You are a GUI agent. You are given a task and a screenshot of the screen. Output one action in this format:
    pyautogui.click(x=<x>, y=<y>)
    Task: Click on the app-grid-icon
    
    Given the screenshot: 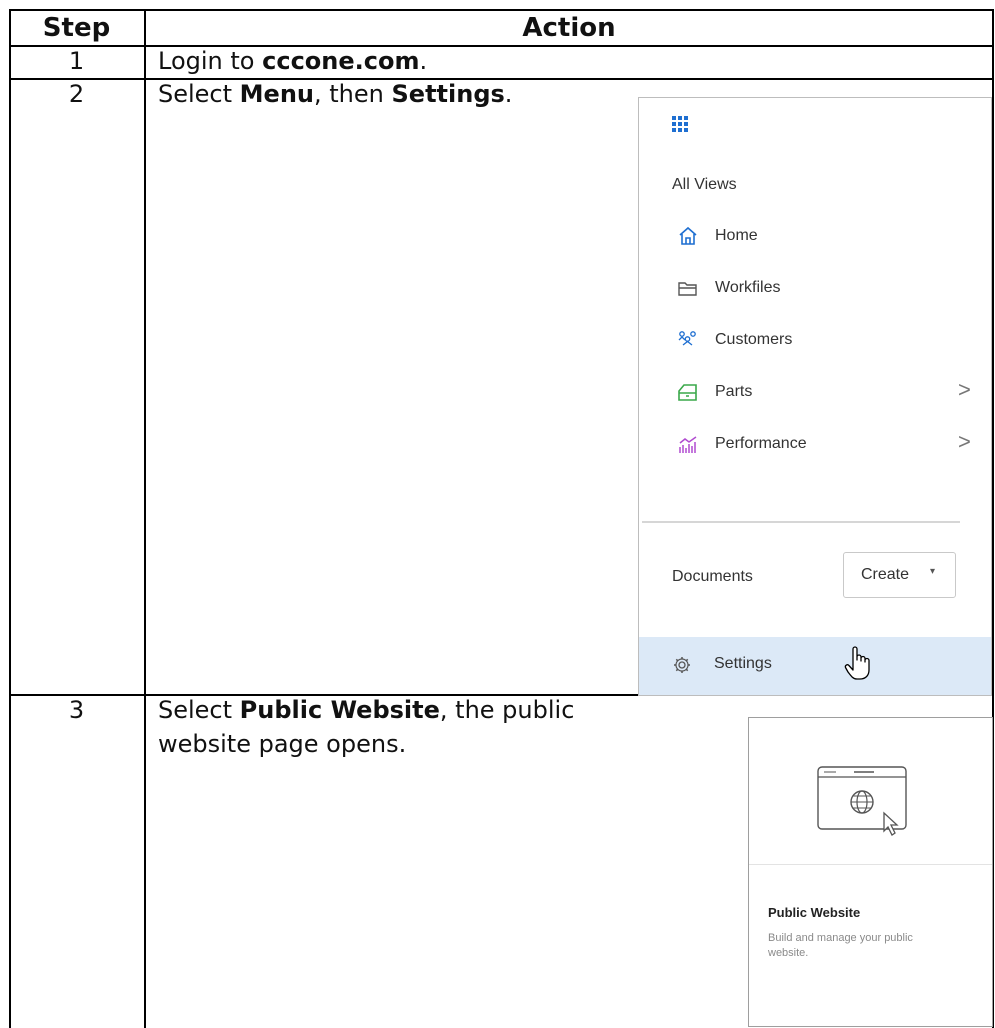 What is the action you would take?
    pyautogui.click(x=680, y=124)
    